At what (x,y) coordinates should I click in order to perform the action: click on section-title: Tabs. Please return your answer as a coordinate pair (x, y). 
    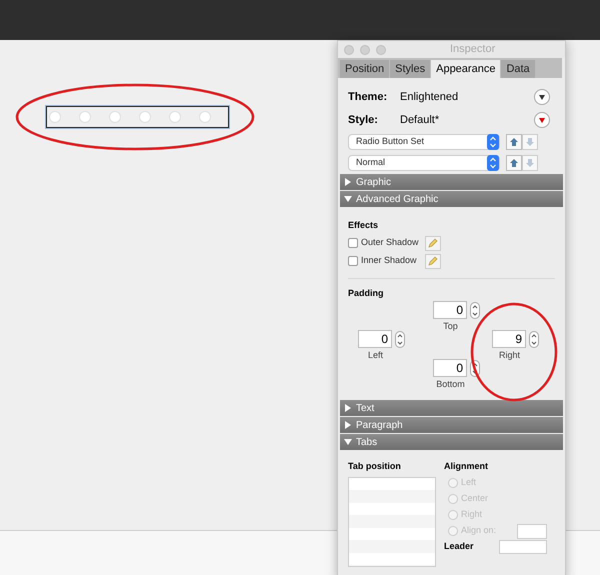
    Looking at the image, I should click on (367, 443).